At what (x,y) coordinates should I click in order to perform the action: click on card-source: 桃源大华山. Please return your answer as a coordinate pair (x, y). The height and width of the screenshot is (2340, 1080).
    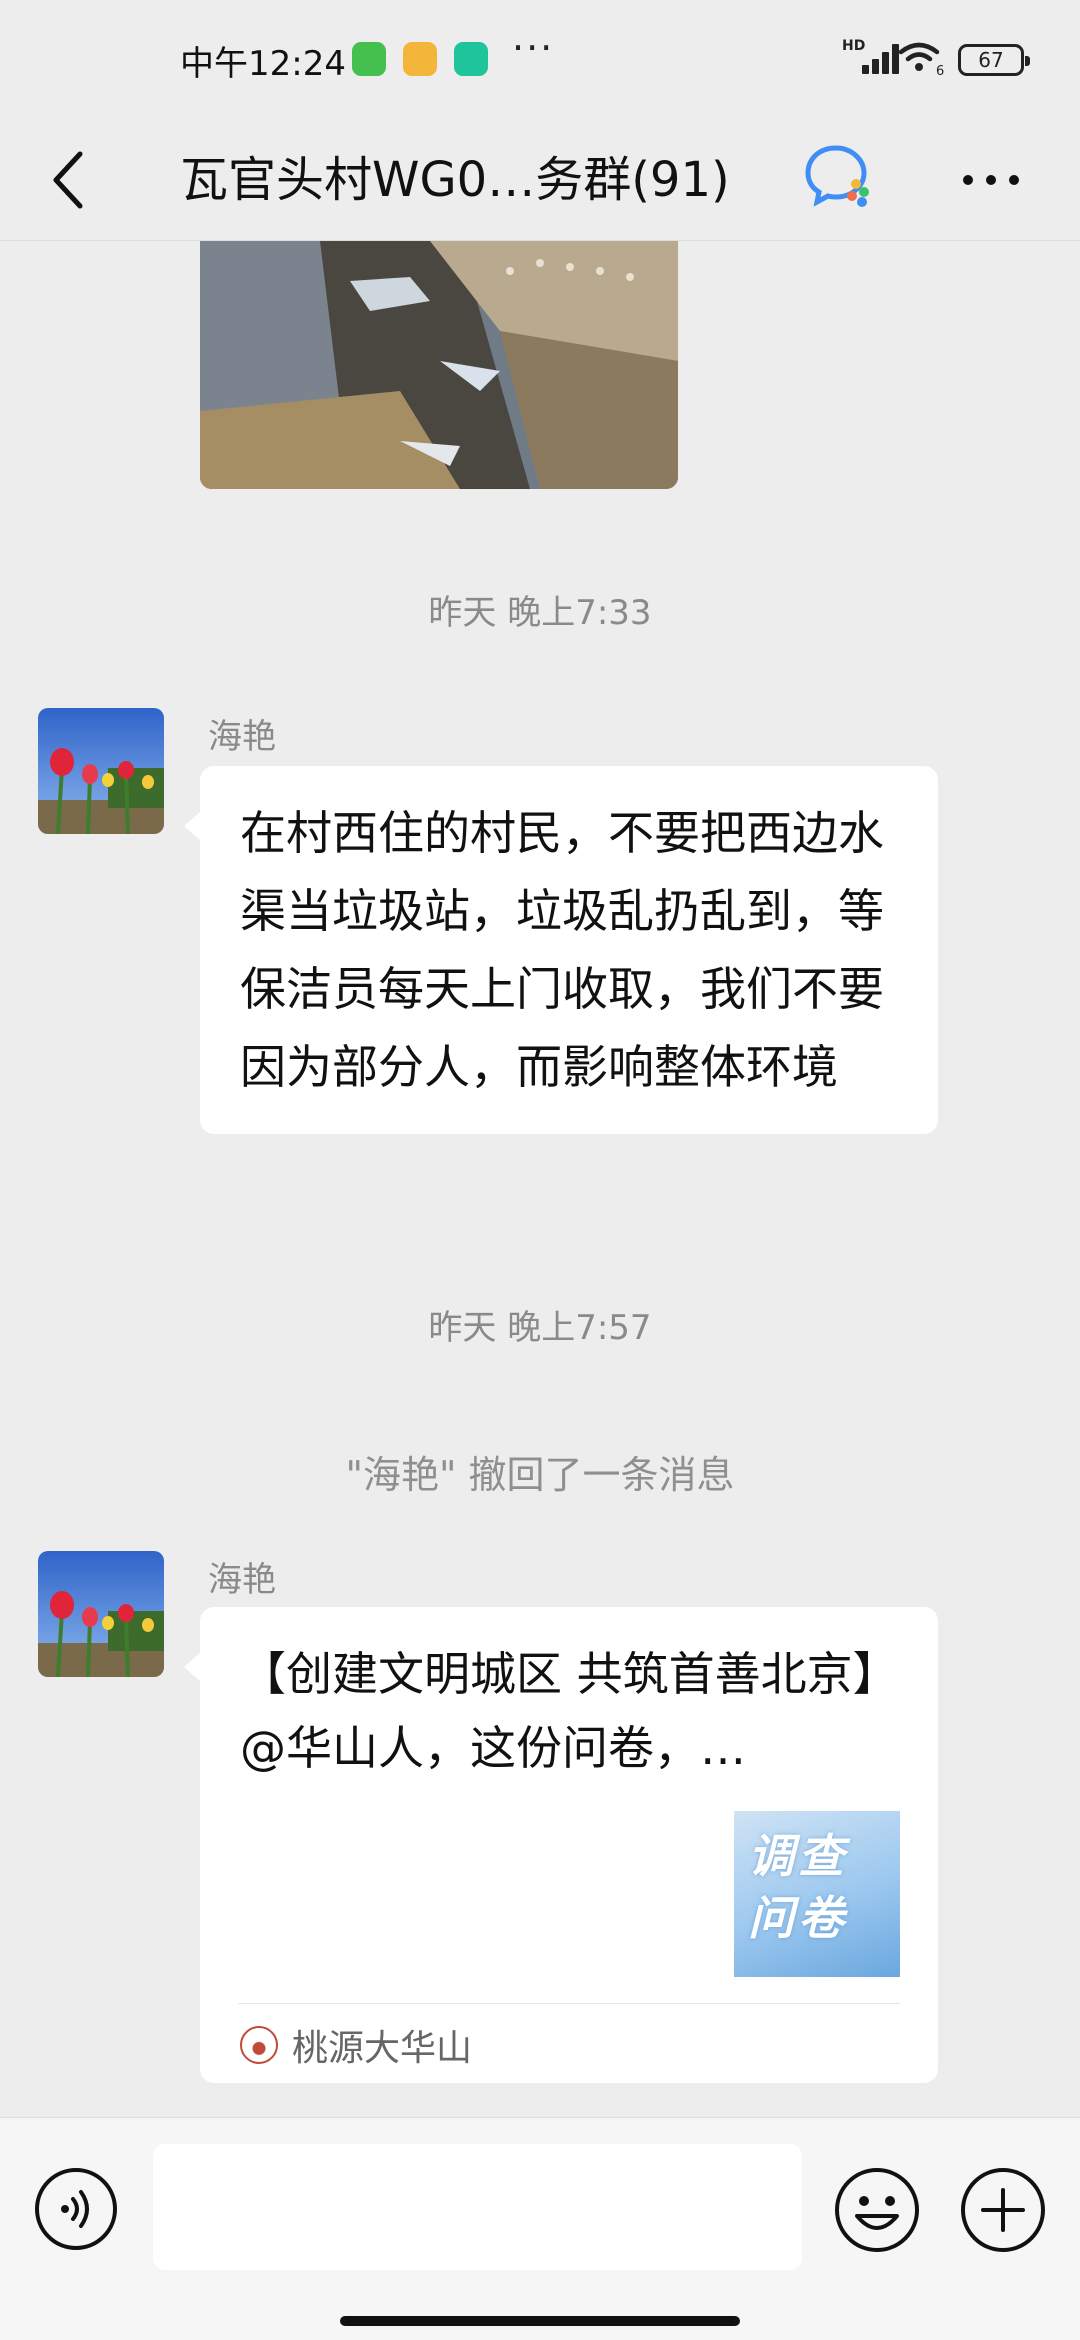
    Looking at the image, I should click on (356, 2045).